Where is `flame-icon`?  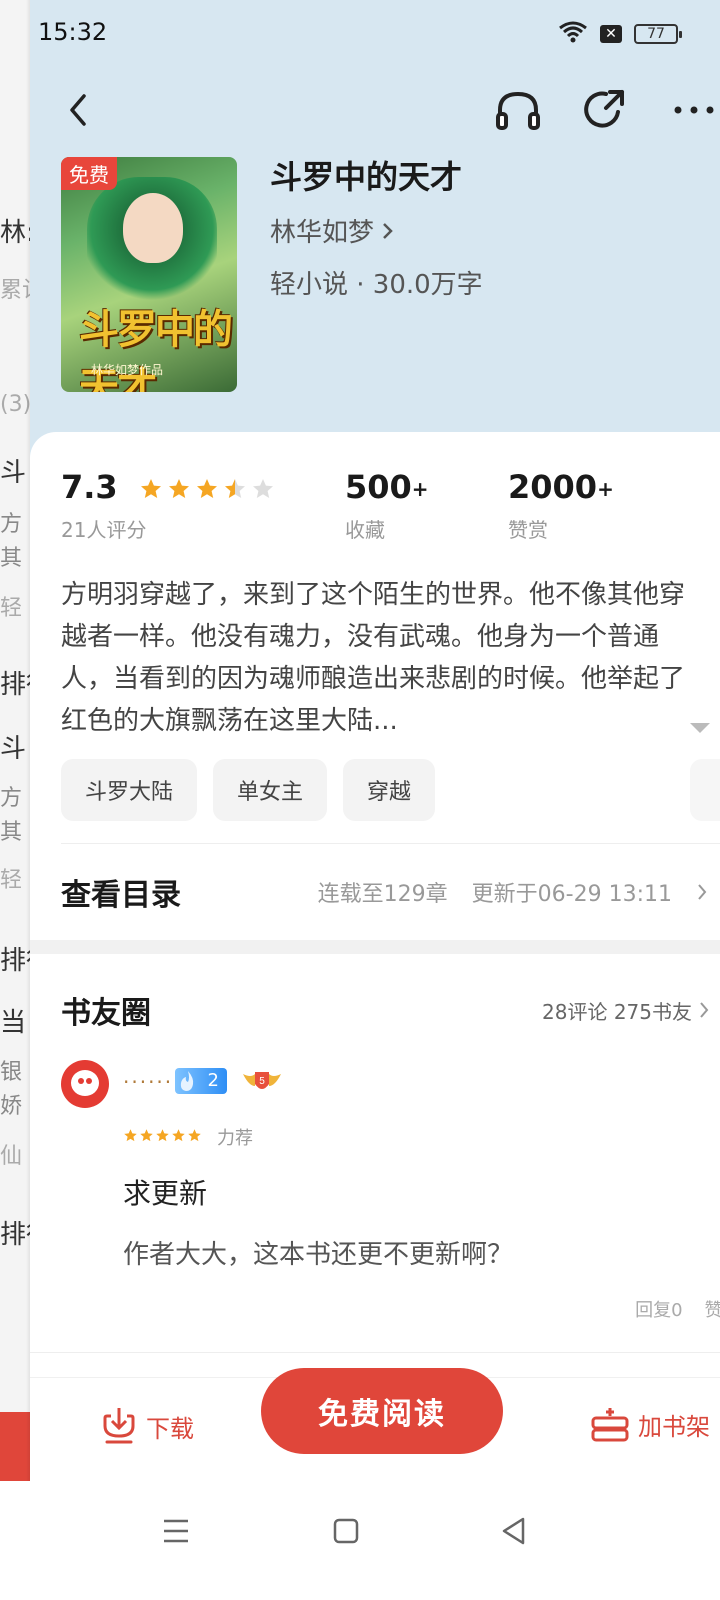
flame-icon is located at coordinates (187, 1081).